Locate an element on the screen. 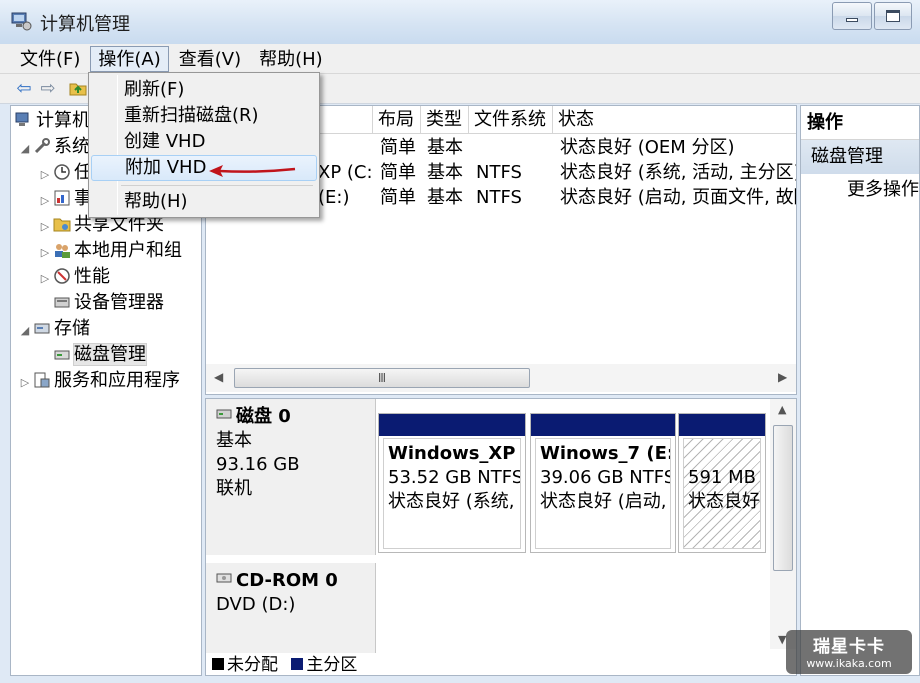 The height and width of the screenshot is (683, 920). tree-item-services-apps: ▷ 服务和应用程序 is located at coordinates (98, 381).